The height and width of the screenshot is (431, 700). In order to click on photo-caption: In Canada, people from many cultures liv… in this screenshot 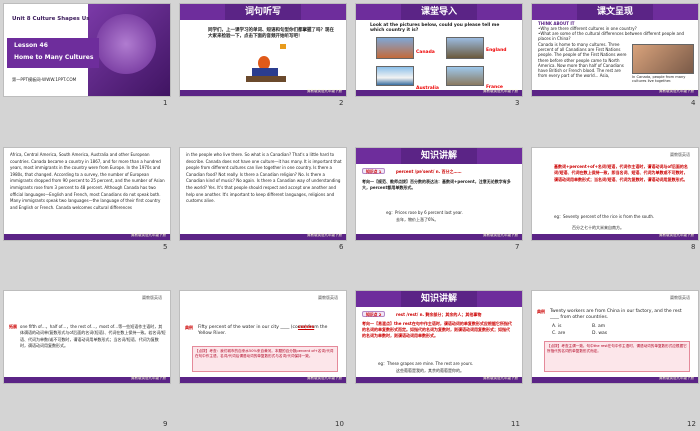, I will do `click(659, 79)`.